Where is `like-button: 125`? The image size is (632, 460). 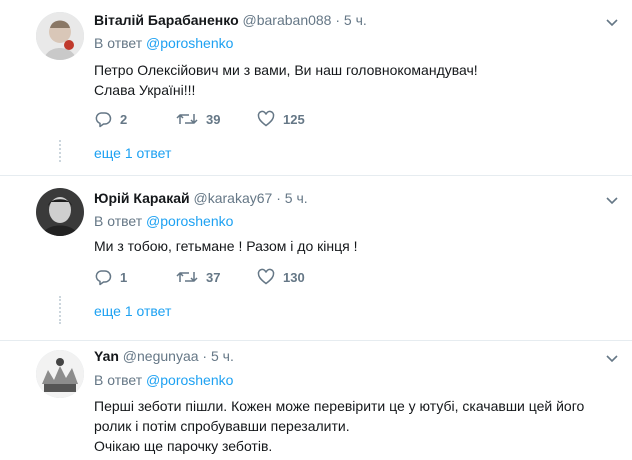
like-button: 125 is located at coordinates (281, 119).